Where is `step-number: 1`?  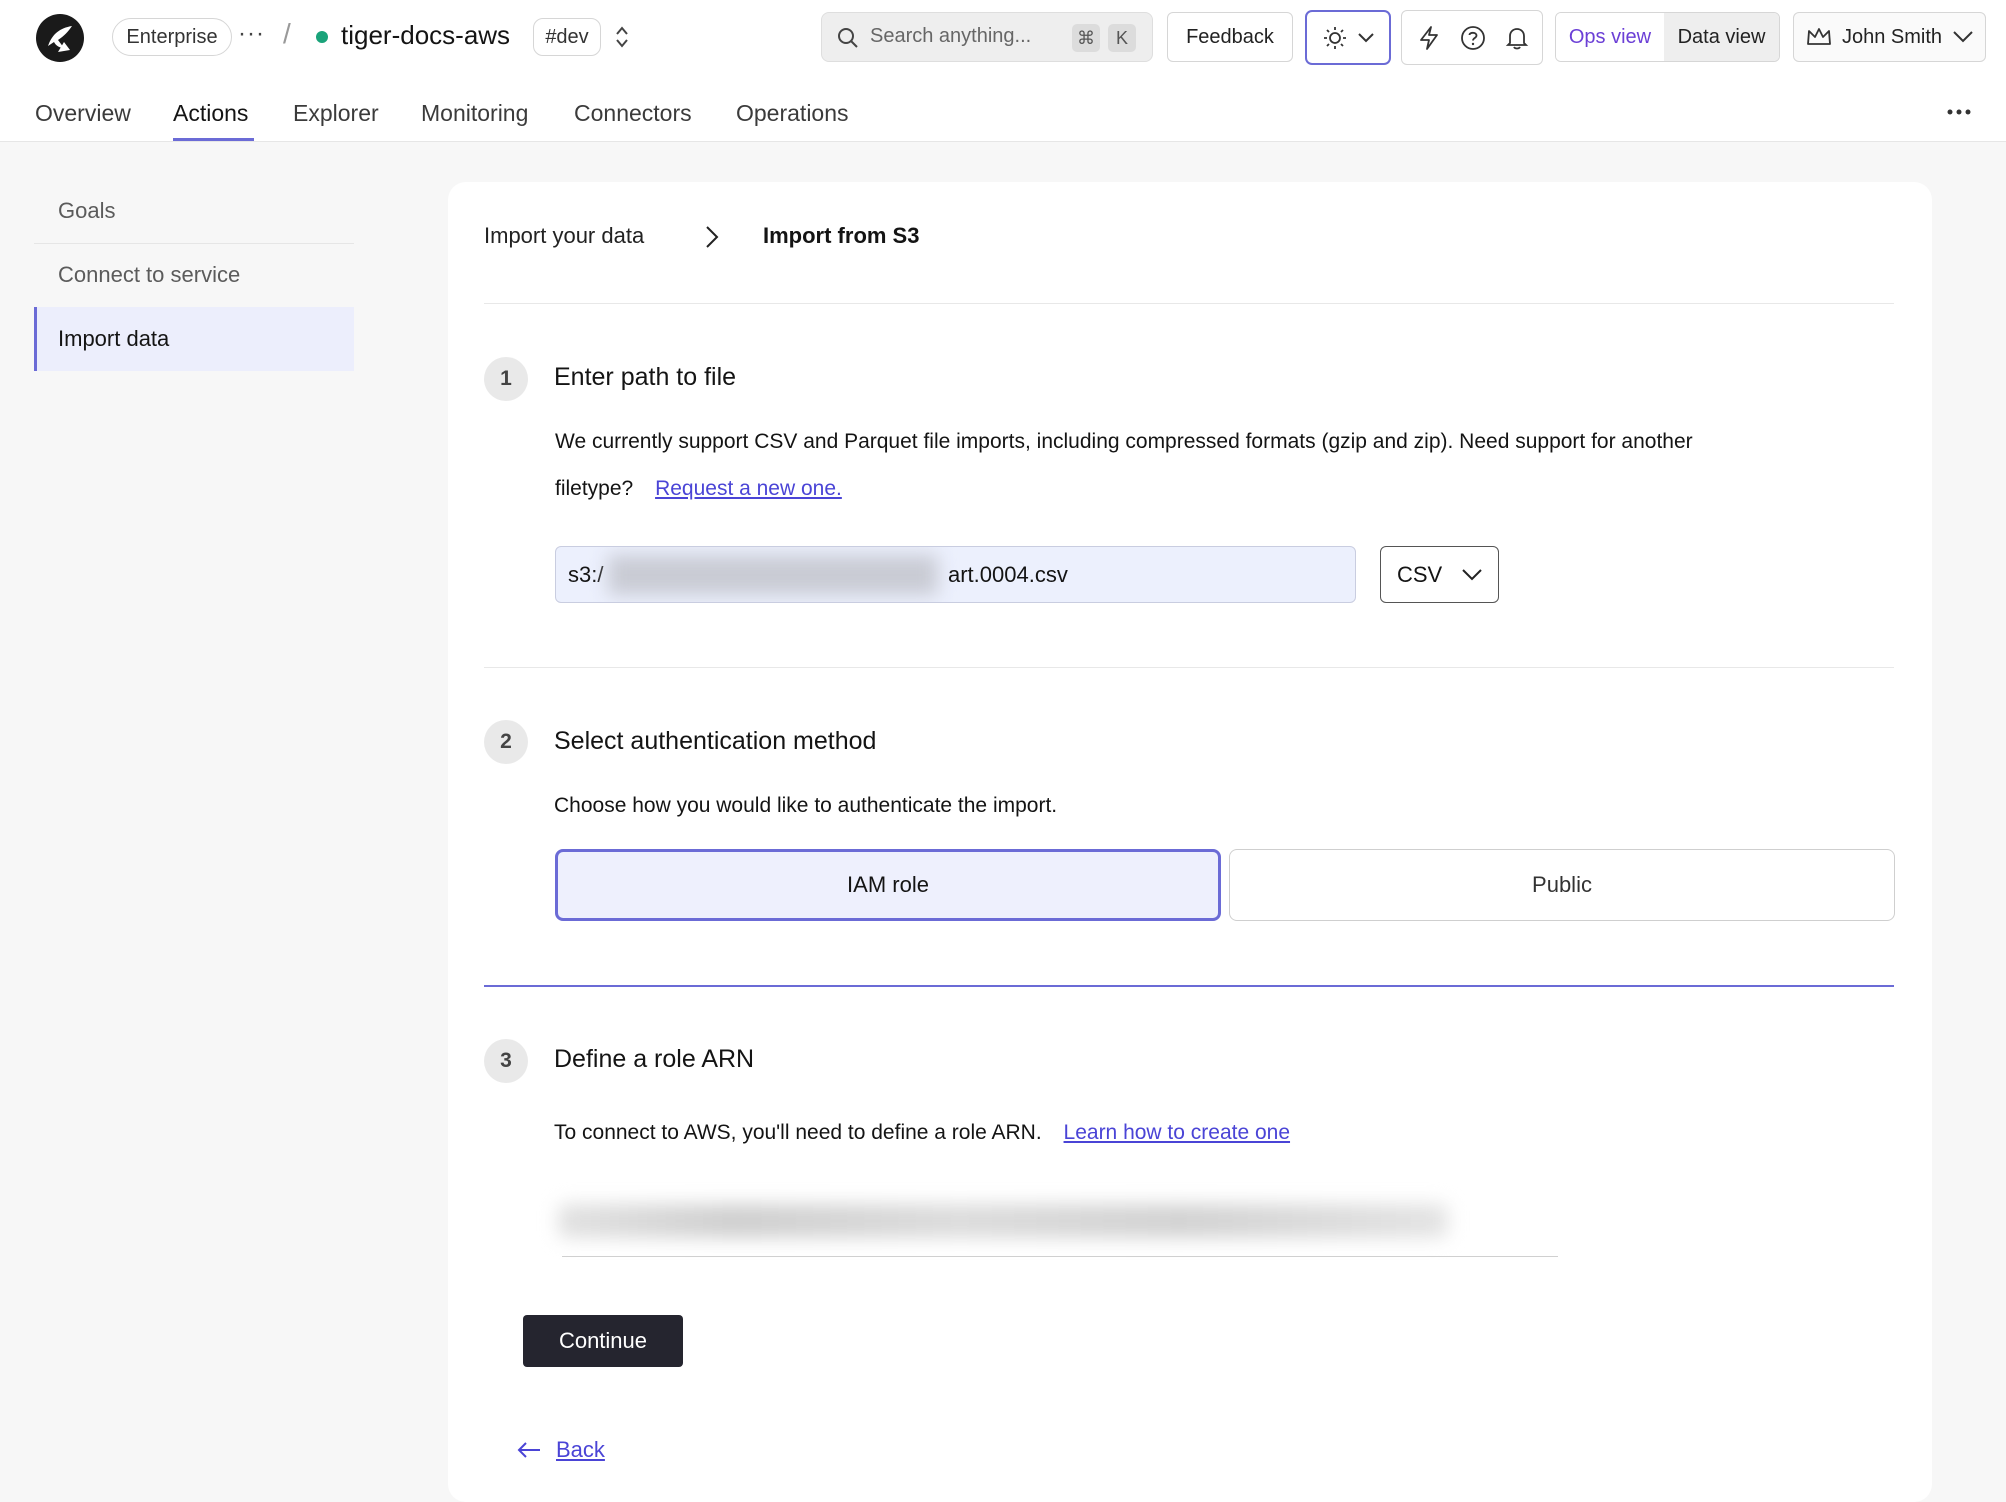
step-number: 1 is located at coordinates (506, 379).